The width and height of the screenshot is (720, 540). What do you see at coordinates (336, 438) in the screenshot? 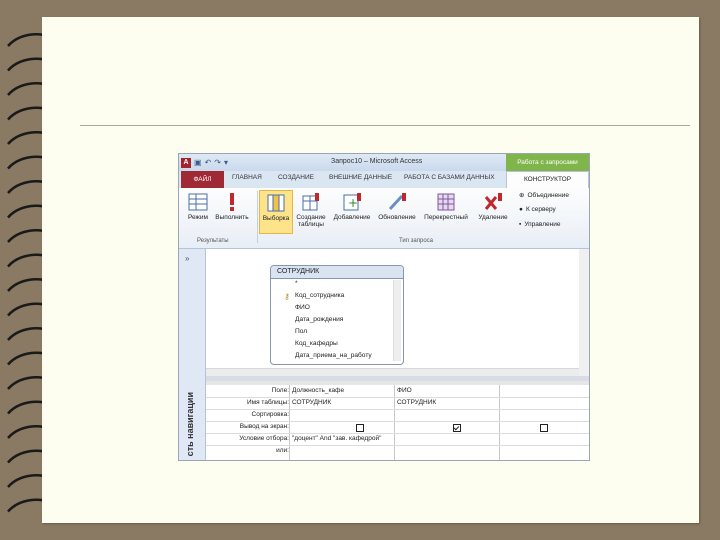
I see `grid-cell-criteria-1: "доцент" And "зав. кафедрой"` at bounding box center [336, 438].